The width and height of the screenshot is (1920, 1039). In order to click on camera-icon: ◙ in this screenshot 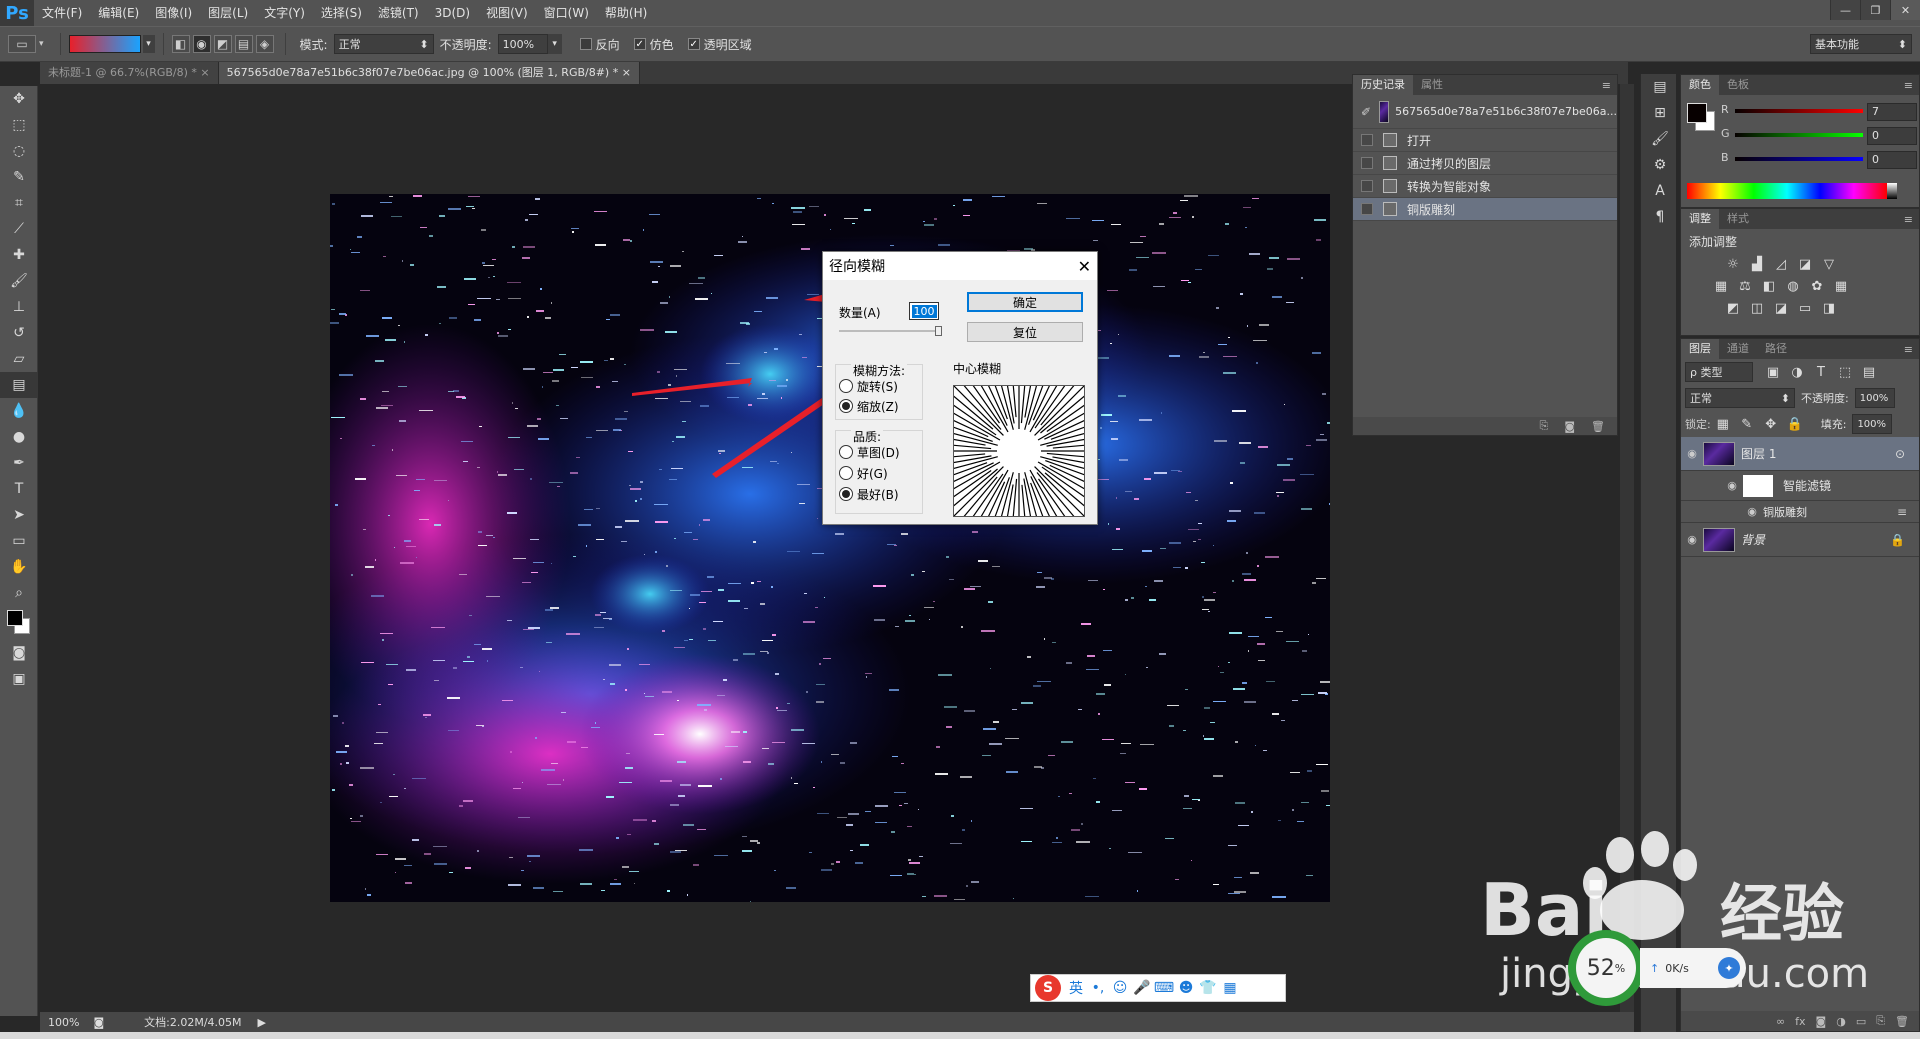, I will do `click(1569, 426)`.